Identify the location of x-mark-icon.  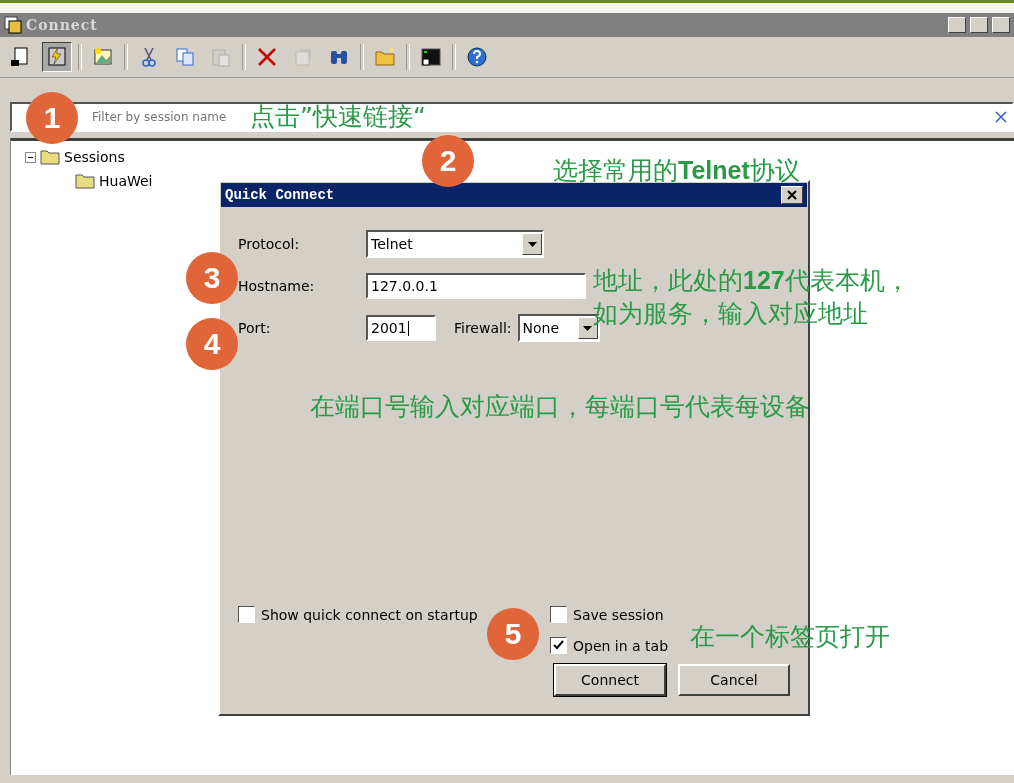
(267, 57).